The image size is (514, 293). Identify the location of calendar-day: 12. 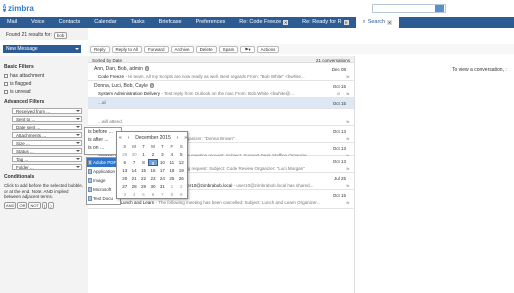
(181, 162).